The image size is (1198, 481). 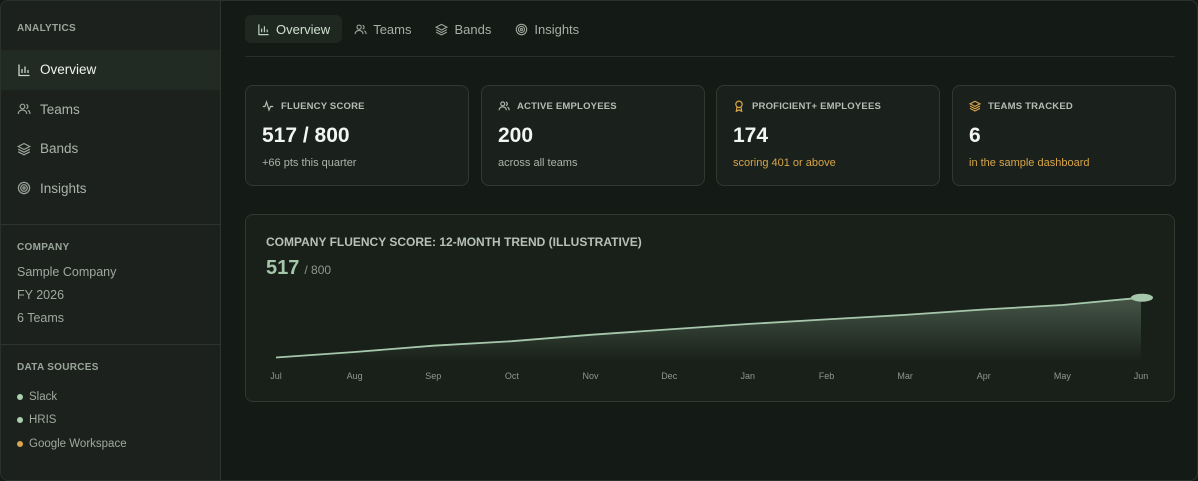 What do you see at coordinates (516, 135) in the screenshot?
I see `kpi-value: 200` at bounding box center [516, 135].